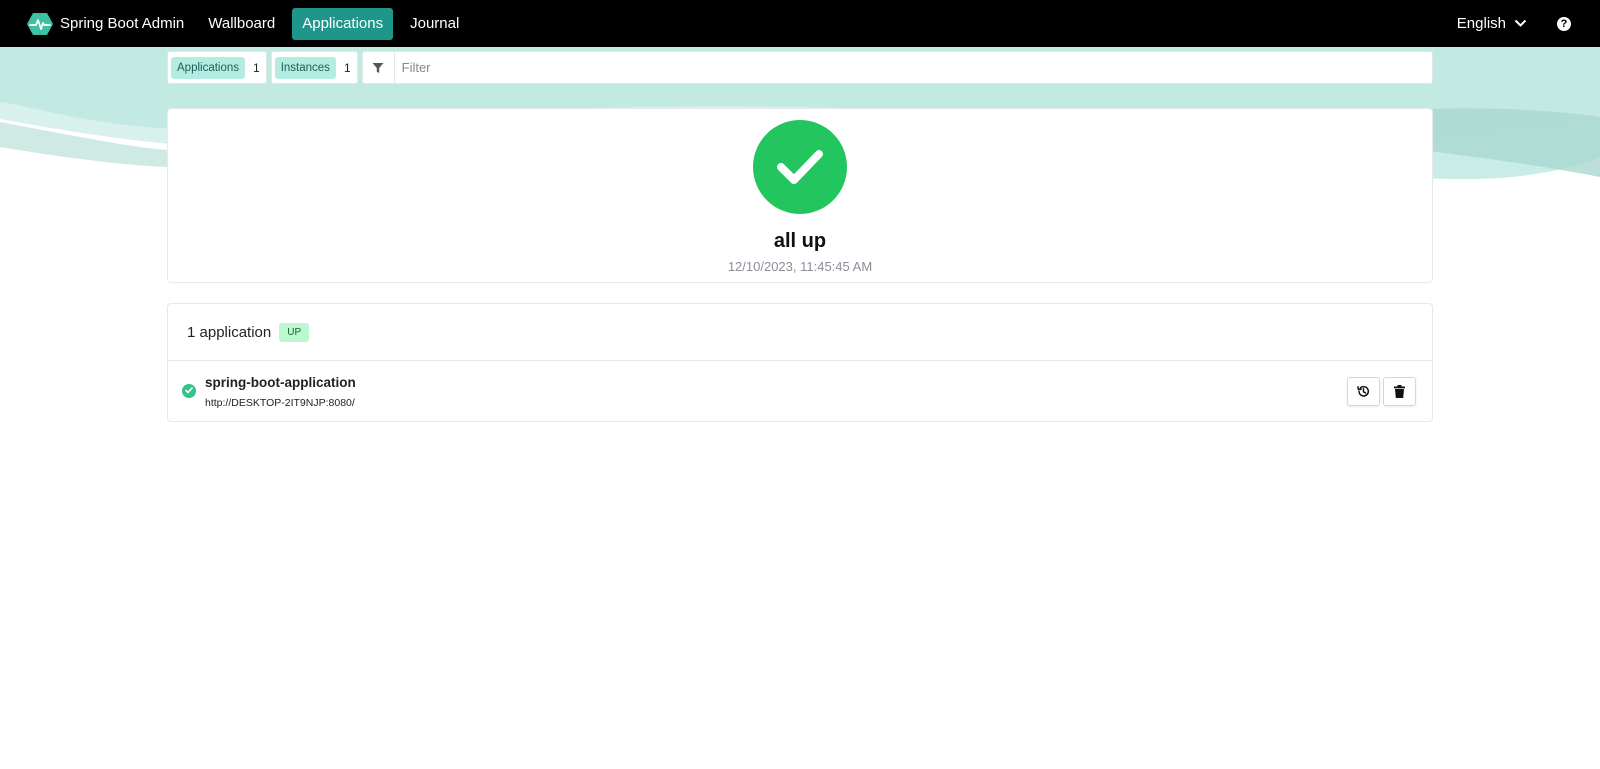  I want to click on instances-counter: Instances 1, so click(314, 67).